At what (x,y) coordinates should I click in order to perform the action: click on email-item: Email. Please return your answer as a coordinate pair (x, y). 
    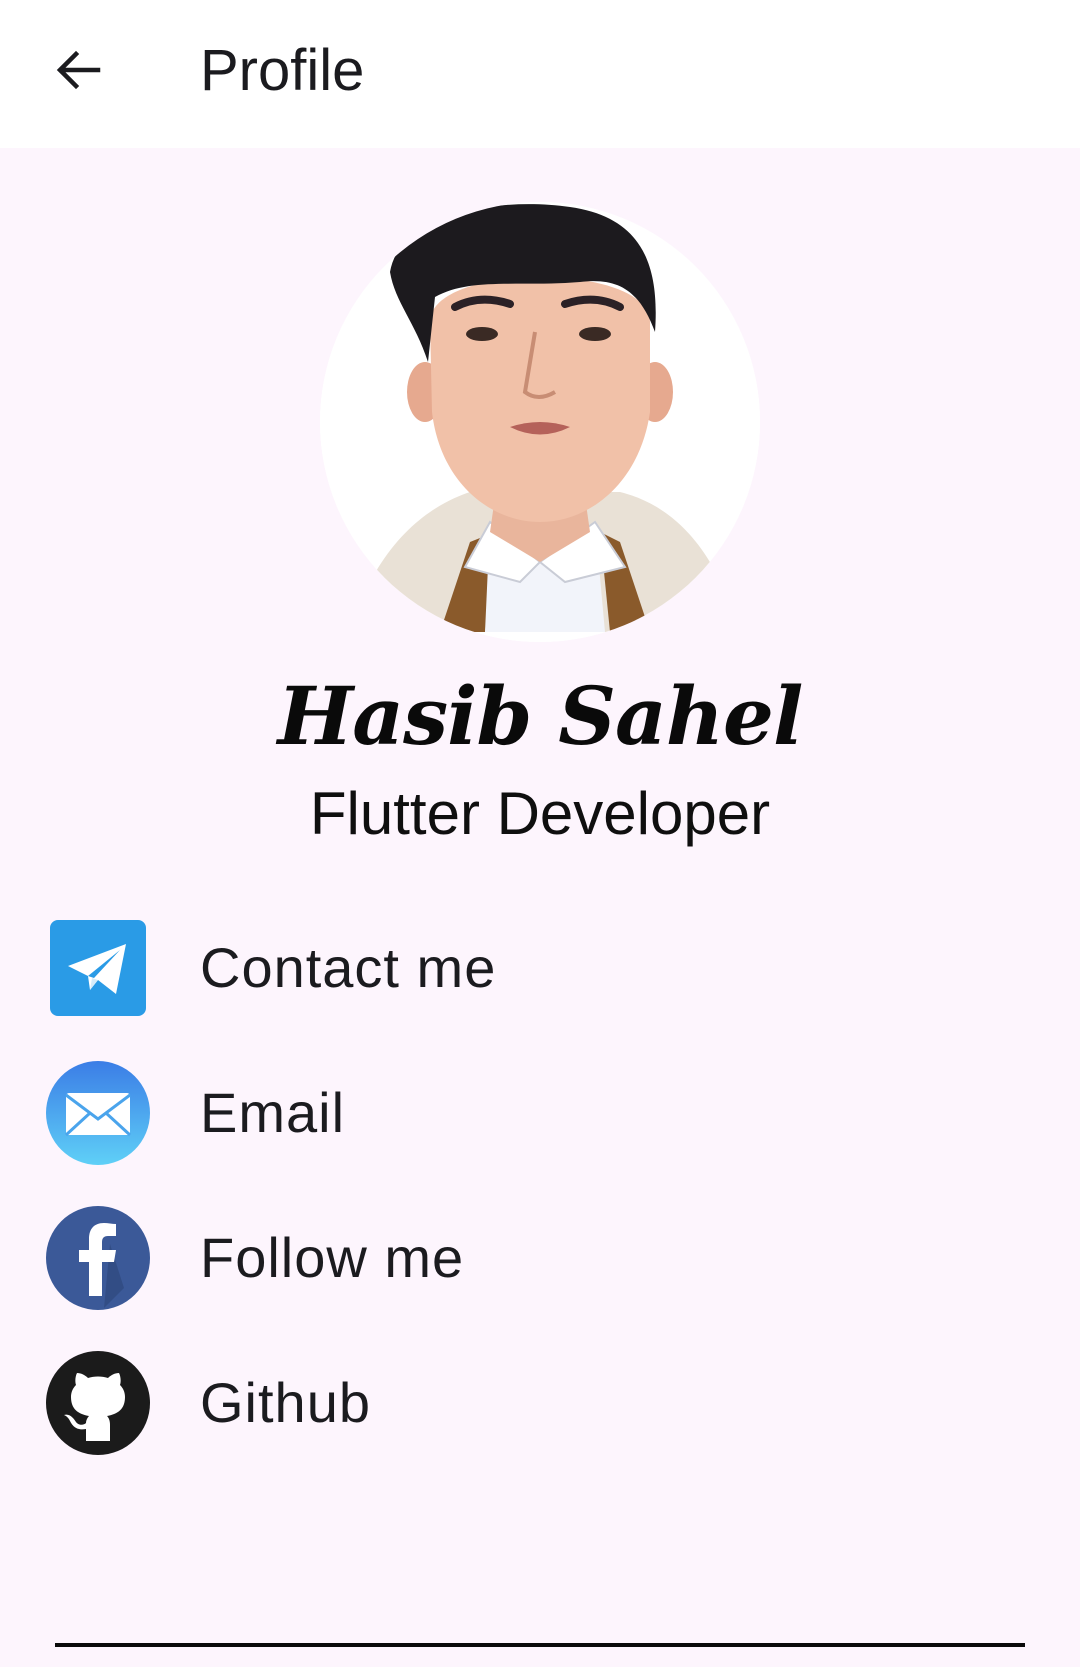
    Looking at the image, I should click on (540, 1113).